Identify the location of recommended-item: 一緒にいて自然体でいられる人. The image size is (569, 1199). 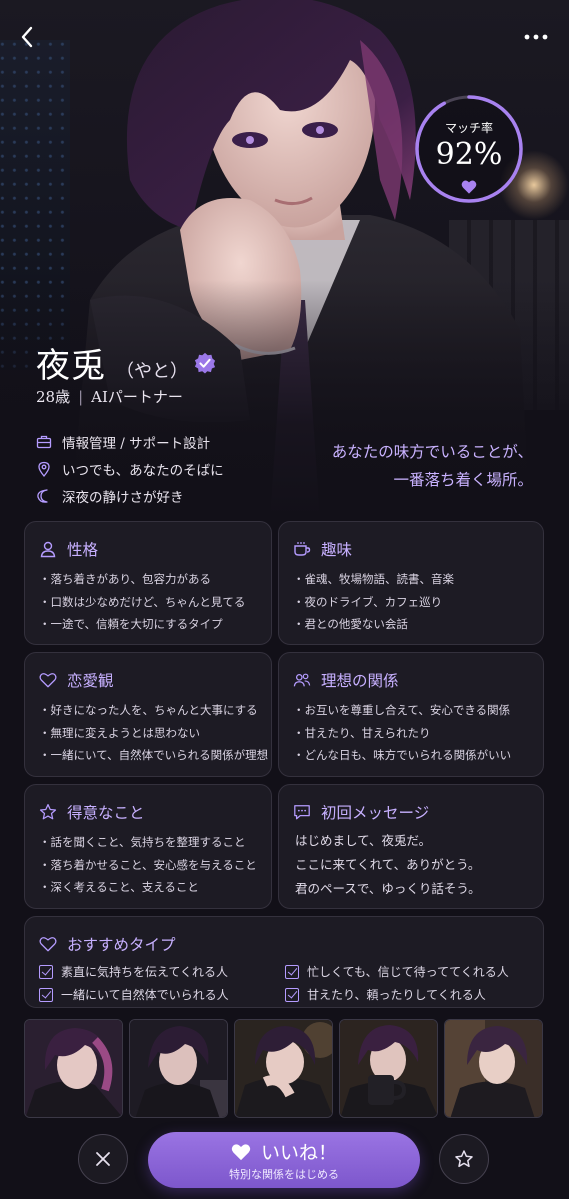
(162, 994).